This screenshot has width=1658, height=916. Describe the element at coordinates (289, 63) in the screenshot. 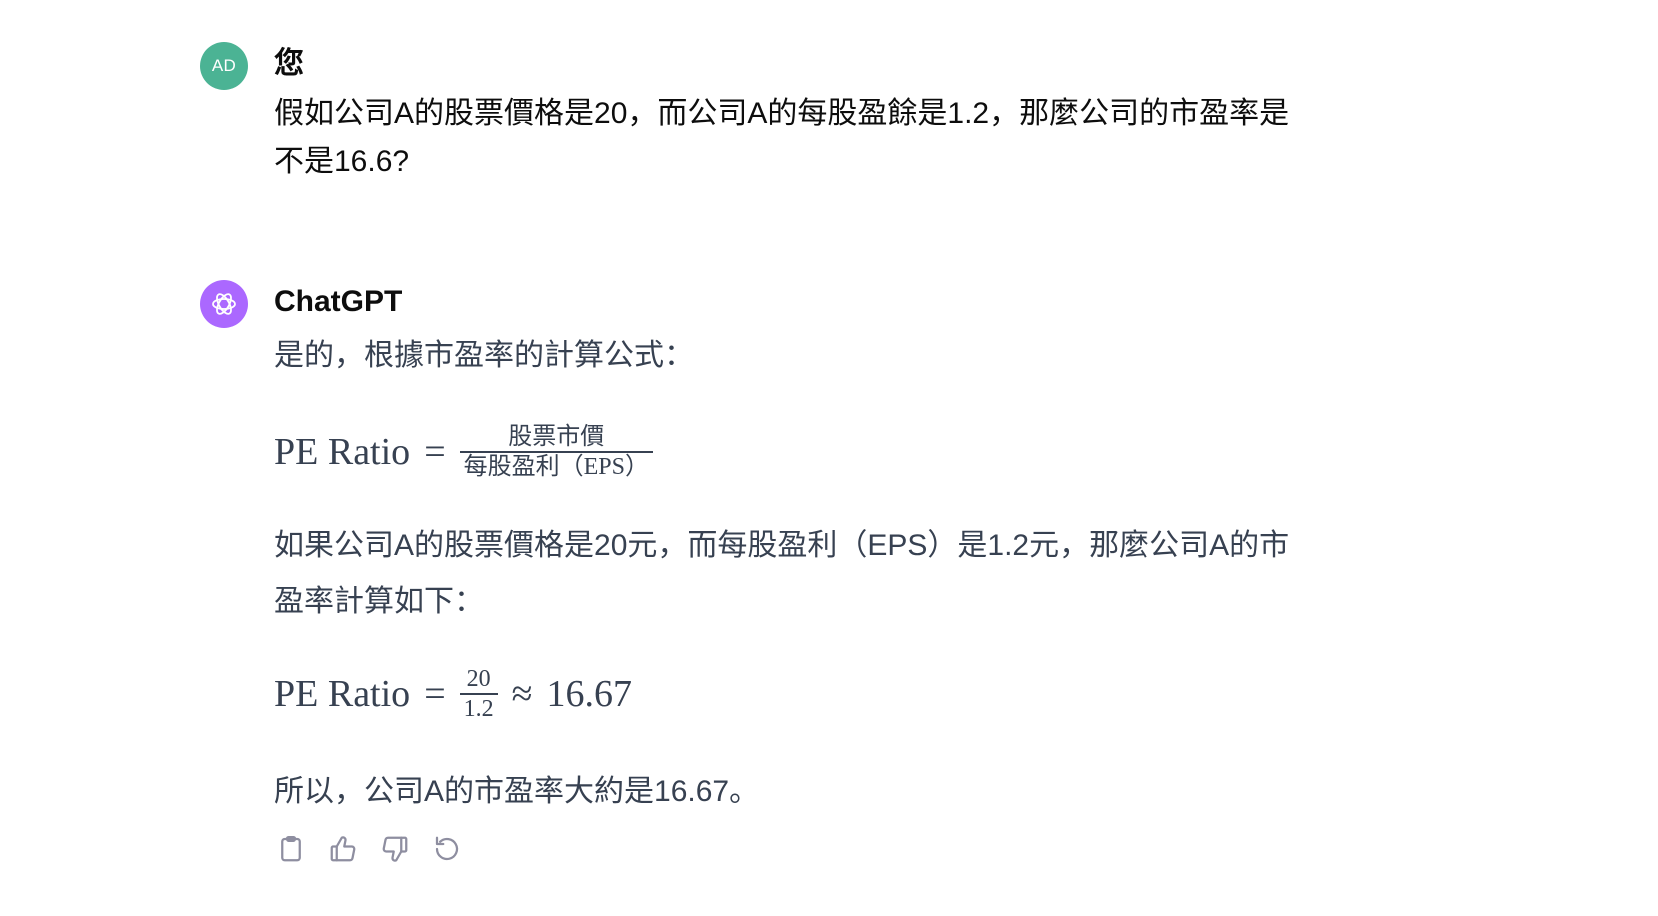

I see `user-author-name: 您` at that location.